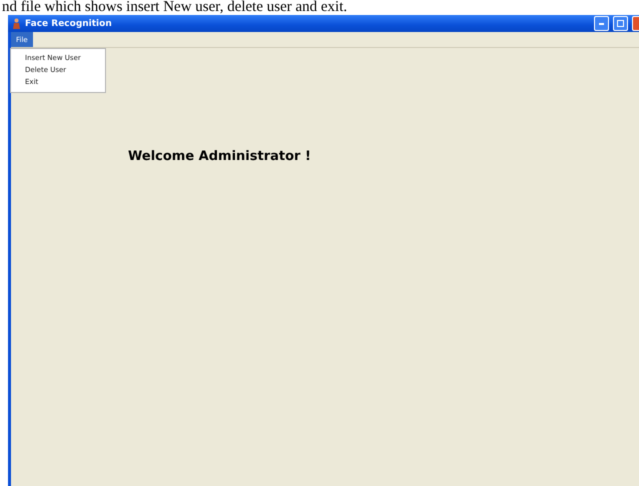 Image resolution: width=639 pixels, height=486 pixels. Describe the element at coordinates (16, 23) in the screenshot. I see `app-icon` at that location.